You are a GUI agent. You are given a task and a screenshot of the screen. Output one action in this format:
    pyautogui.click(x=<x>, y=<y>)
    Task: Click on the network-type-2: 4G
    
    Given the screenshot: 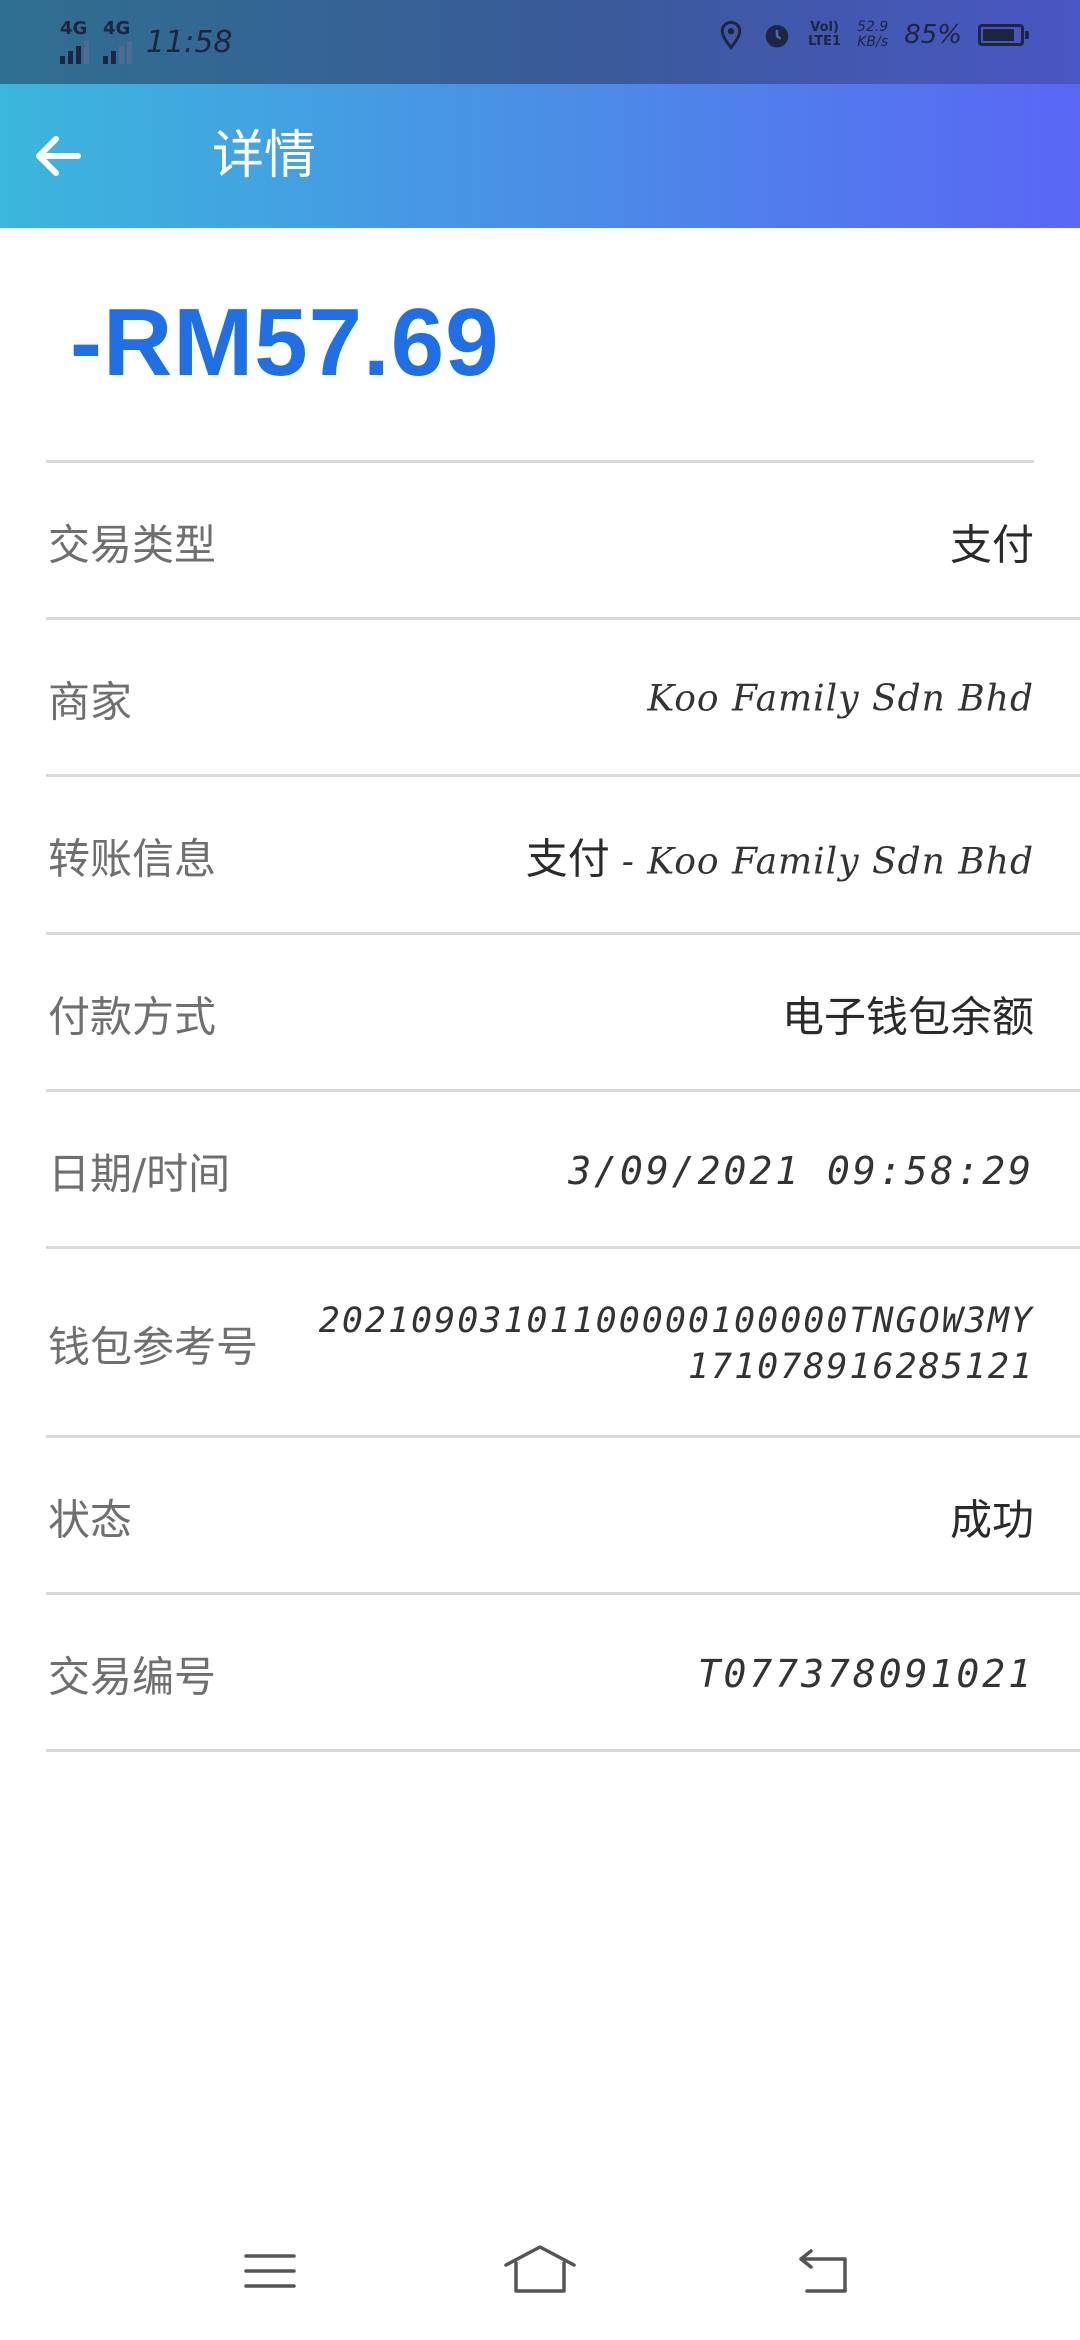 What is the action you would take?
    pyautogui.click(x=117, y=28)
    